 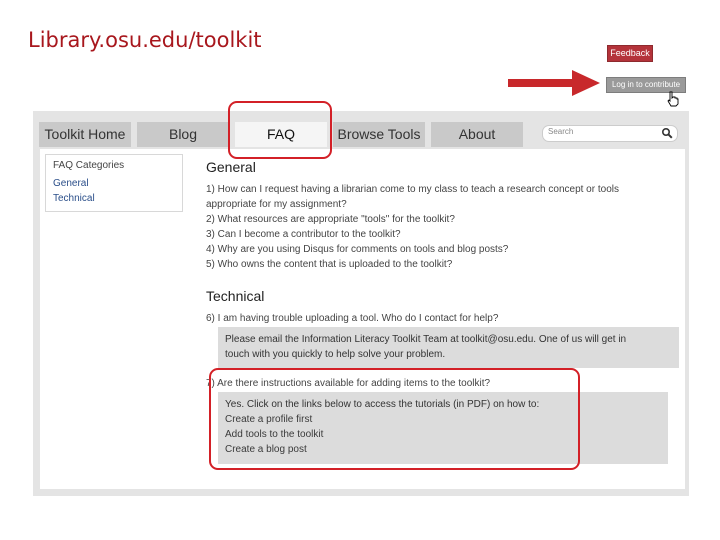 I want to click on tab-browse-tools: Browse Tools, so click(x=379, y=134).